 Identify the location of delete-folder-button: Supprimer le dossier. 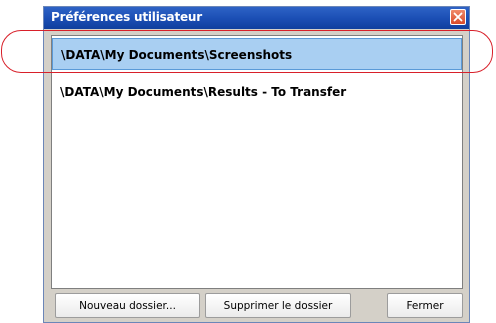
(278, 305).